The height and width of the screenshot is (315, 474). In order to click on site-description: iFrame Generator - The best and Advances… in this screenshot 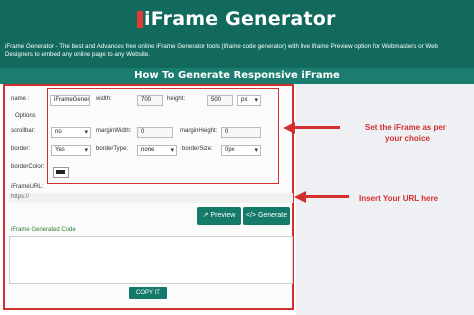, I will do `click(221, 50)`.